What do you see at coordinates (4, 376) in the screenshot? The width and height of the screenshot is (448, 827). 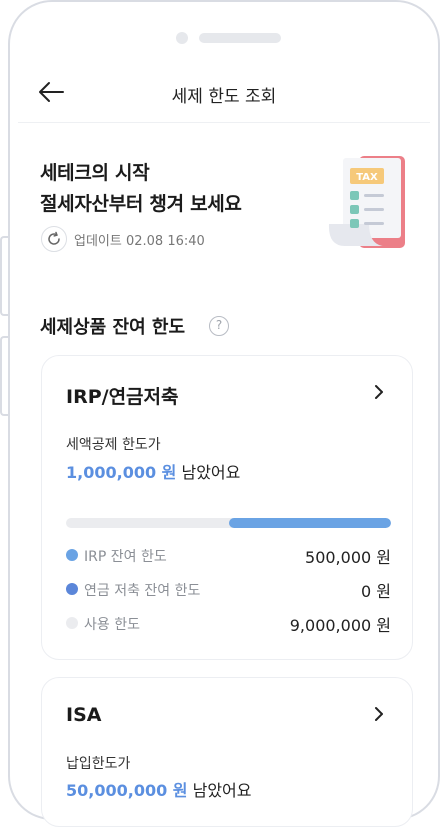 I see `side-button-lower` at bounding box center [4, 376].